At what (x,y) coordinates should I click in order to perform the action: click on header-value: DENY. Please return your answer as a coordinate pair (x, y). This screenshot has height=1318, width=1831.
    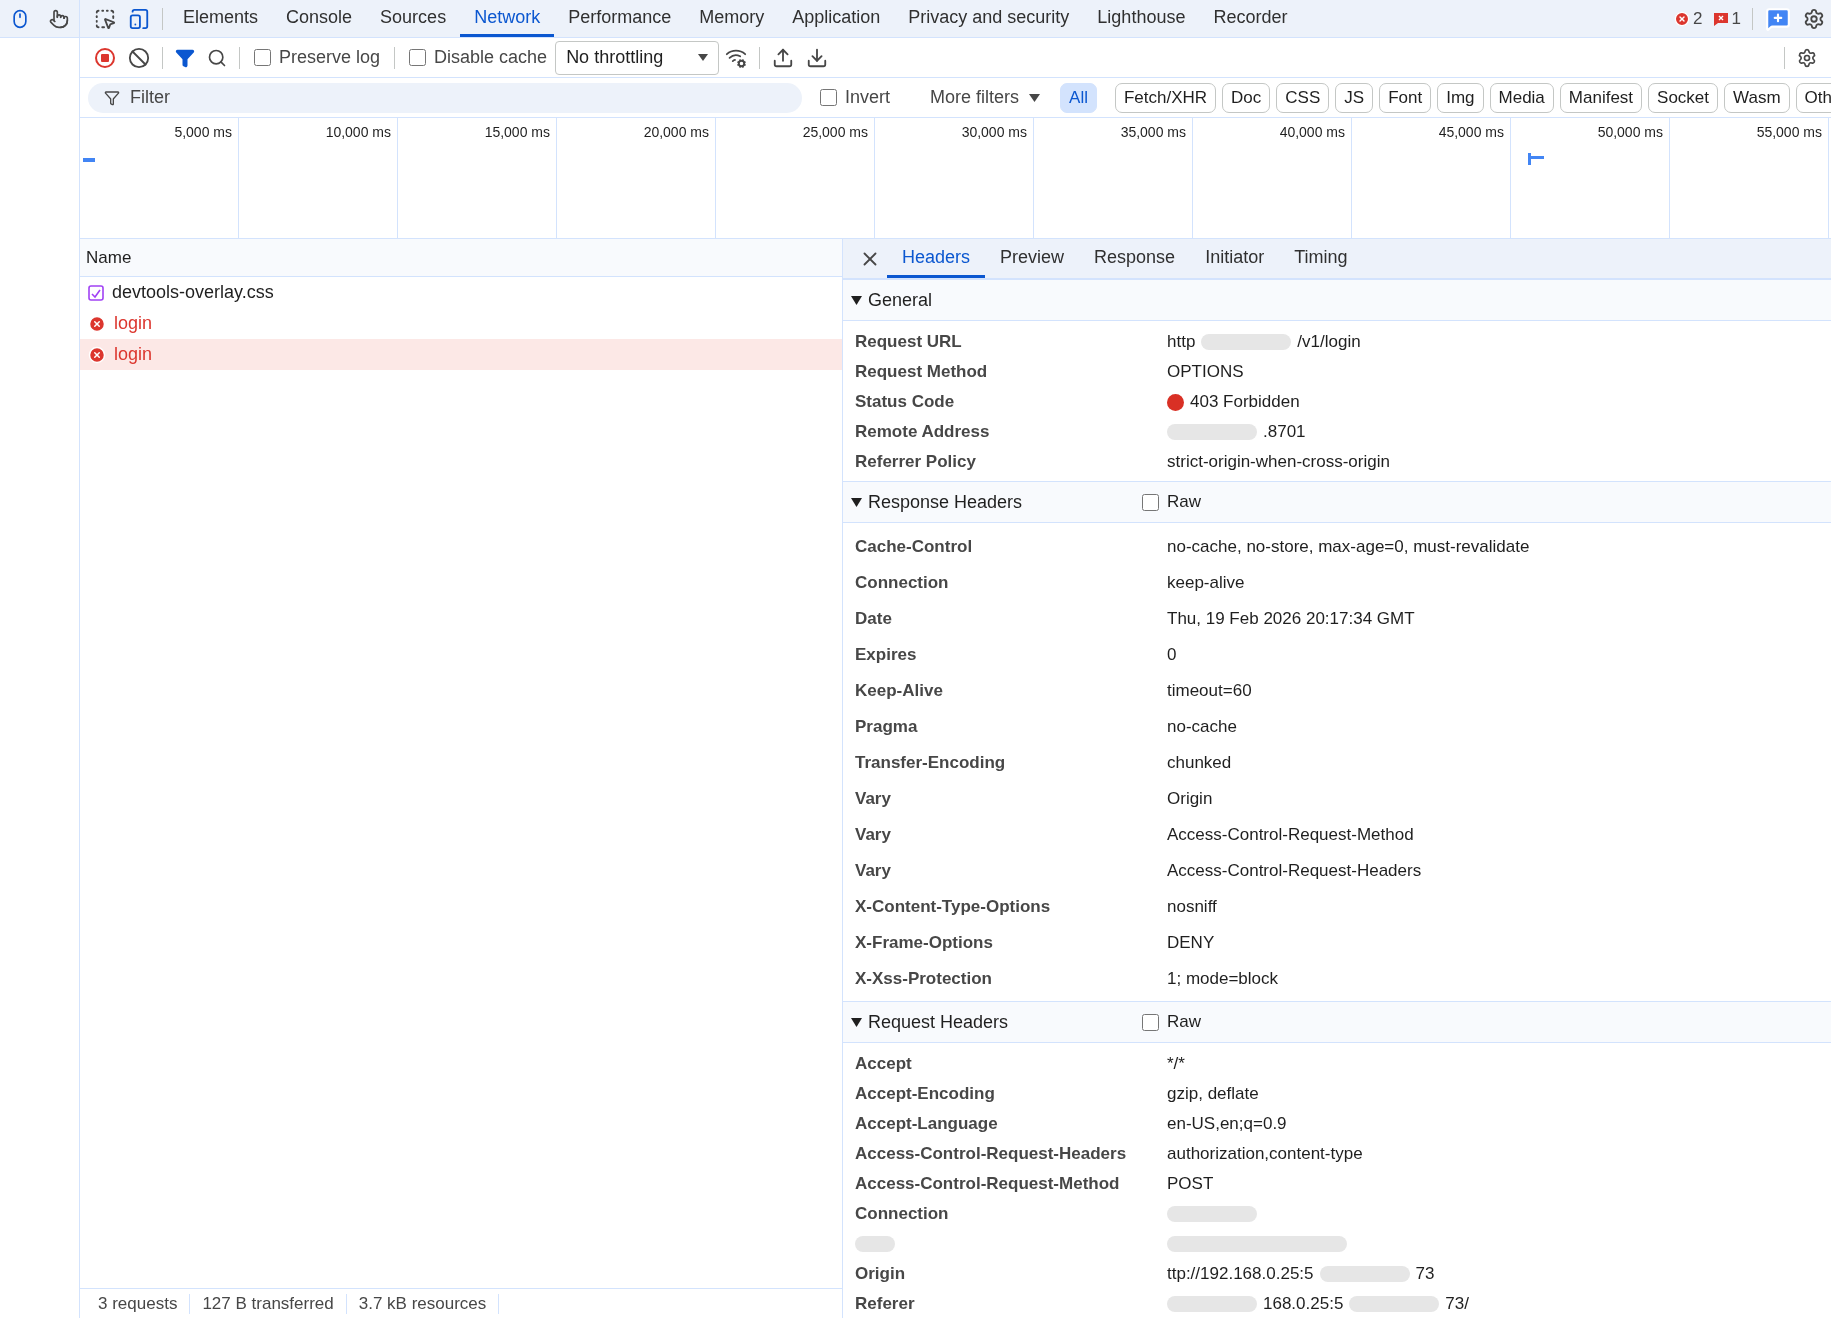
    Looking at the image, I should click on (1191, 943).